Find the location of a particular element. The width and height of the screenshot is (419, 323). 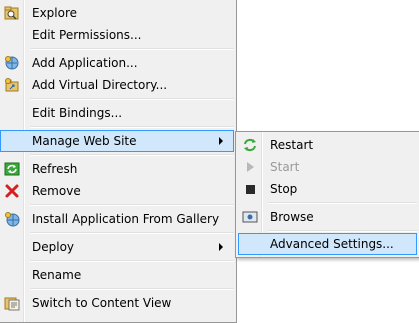

folder-search-icon is located at coordinates (12, 13).